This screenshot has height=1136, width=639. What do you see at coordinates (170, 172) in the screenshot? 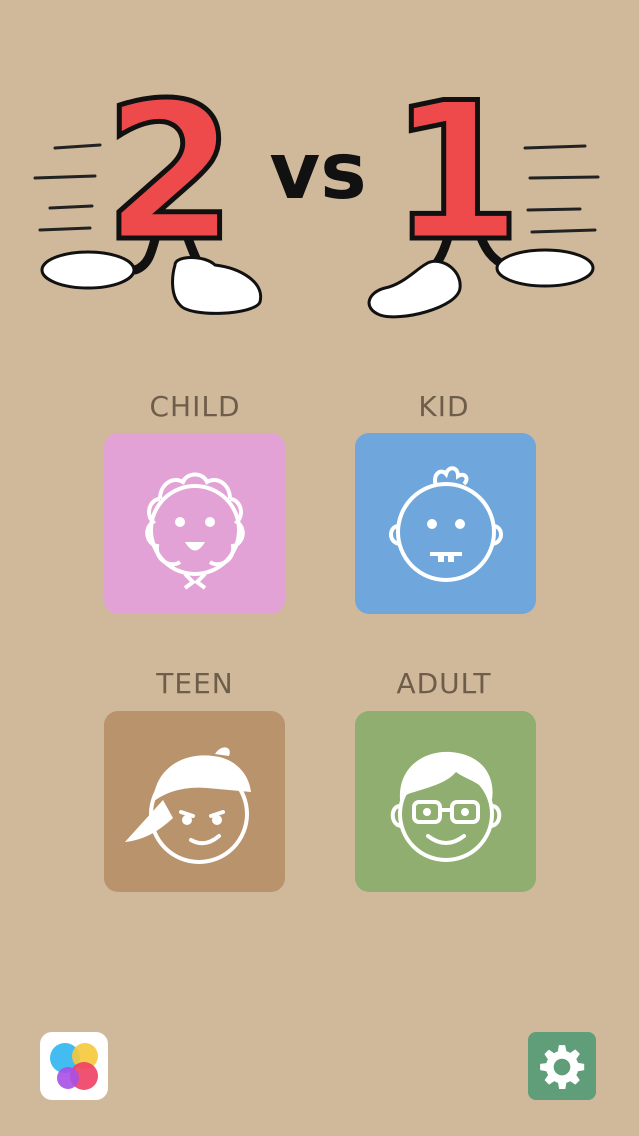
I see `logo-number-2: 2` at bounding box center [170, 172].